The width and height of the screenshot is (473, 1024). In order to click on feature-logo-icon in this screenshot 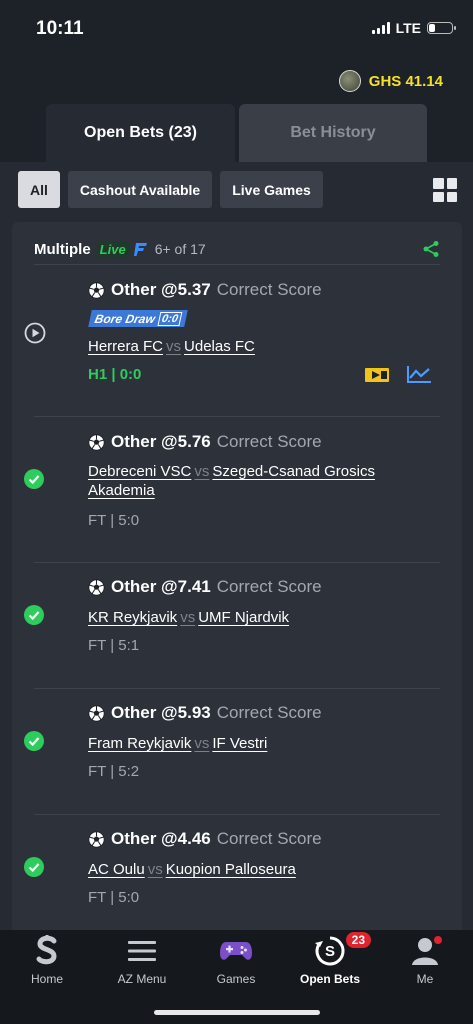, I will do `click(140, 249)`.